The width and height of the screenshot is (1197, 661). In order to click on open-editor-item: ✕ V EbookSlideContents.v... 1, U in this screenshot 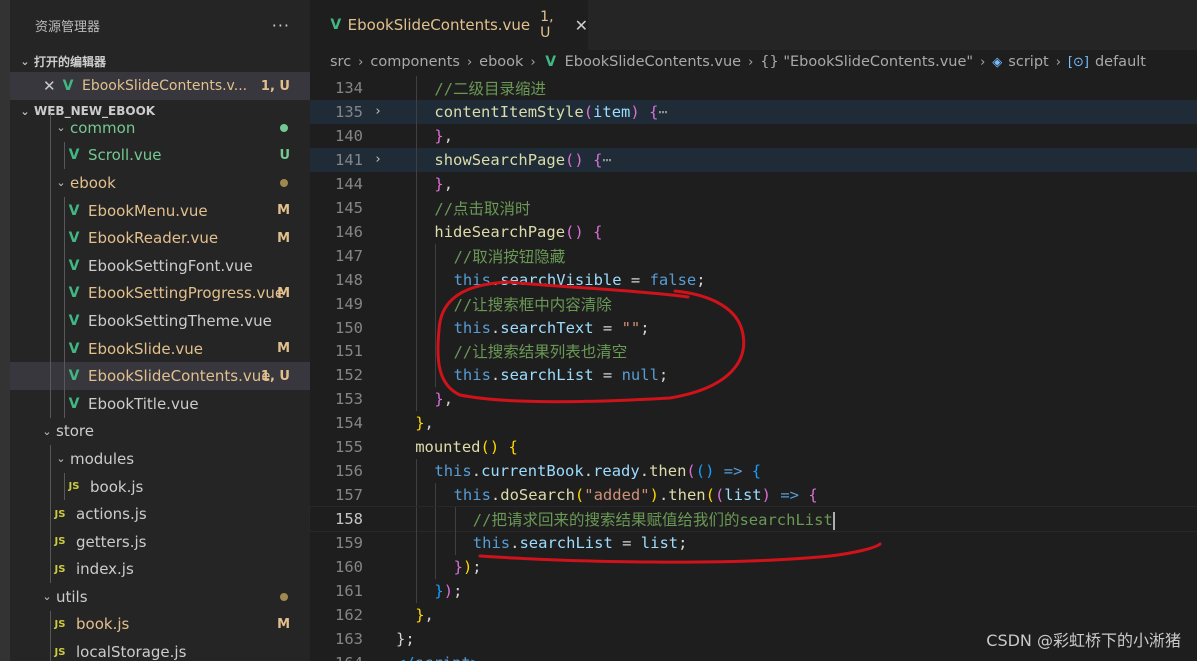, I will do `click(160, 86)`.